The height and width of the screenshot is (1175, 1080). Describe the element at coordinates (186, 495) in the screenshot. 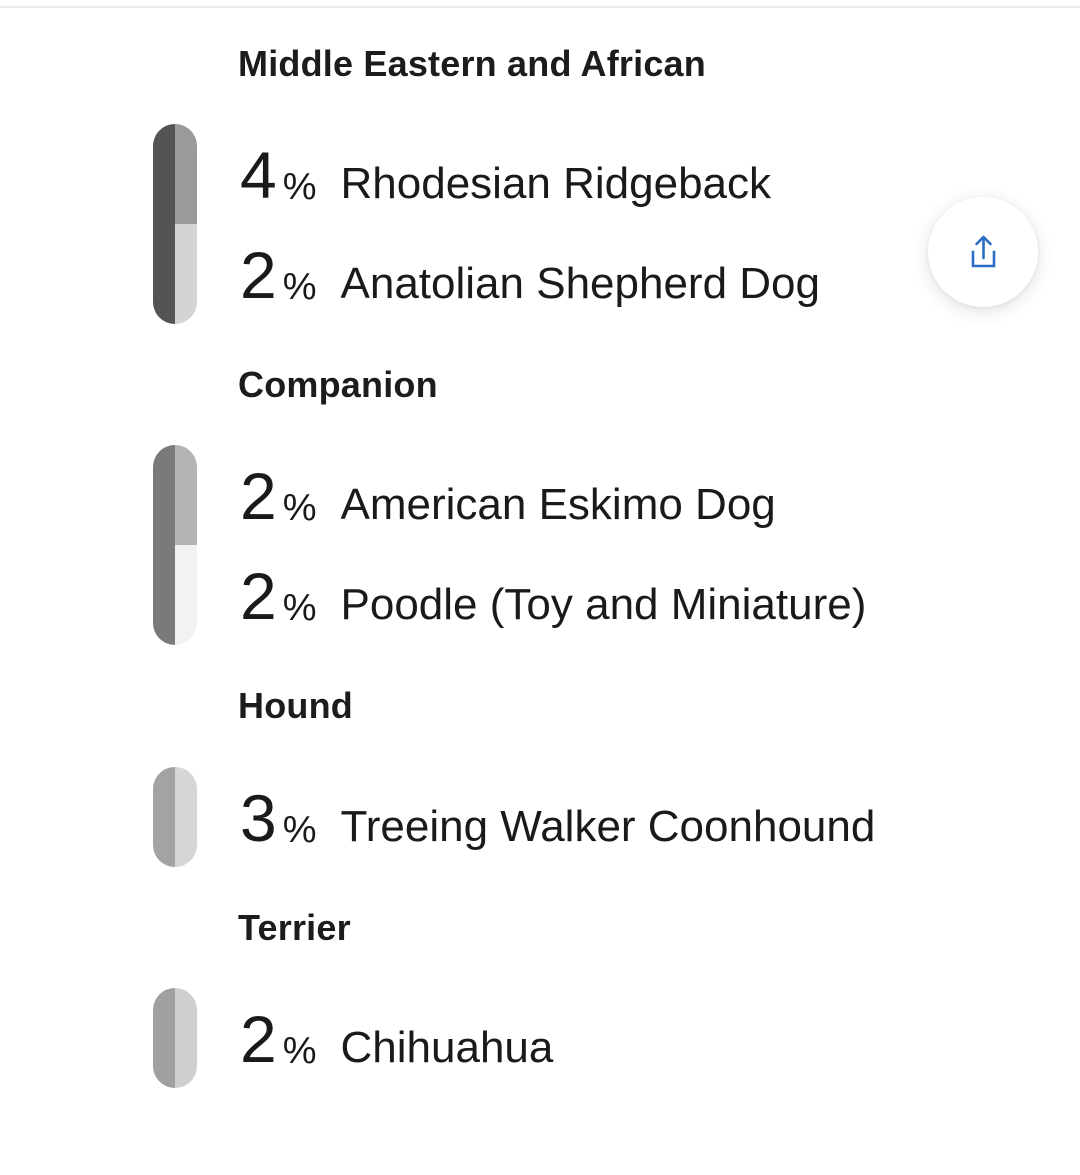

I see `bar-segment-american-eskimo` at that location.